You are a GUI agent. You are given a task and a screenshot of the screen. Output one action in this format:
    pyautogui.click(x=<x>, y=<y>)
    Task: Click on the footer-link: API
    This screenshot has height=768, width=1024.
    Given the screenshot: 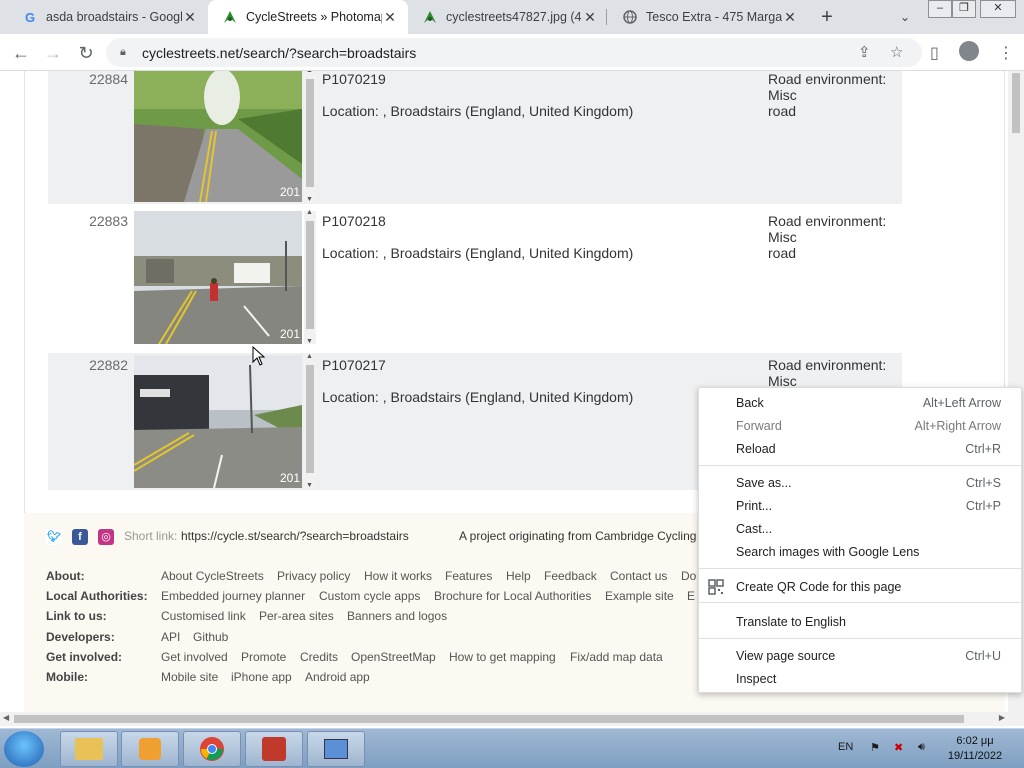 What is the action you would take?
    pyautogui.click(x=170, y=637)
    